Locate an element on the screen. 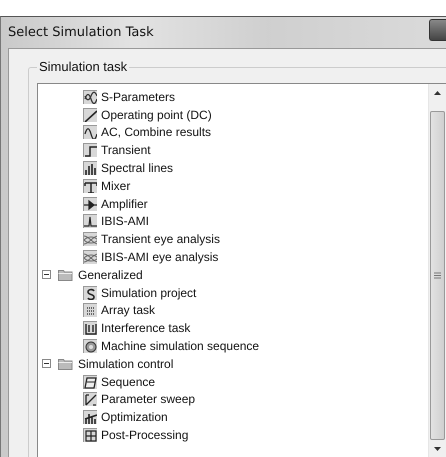 The width and height of the screenshot is (446, 457). tree-item: IBIS-AMI is located at coordinates (125, 221).